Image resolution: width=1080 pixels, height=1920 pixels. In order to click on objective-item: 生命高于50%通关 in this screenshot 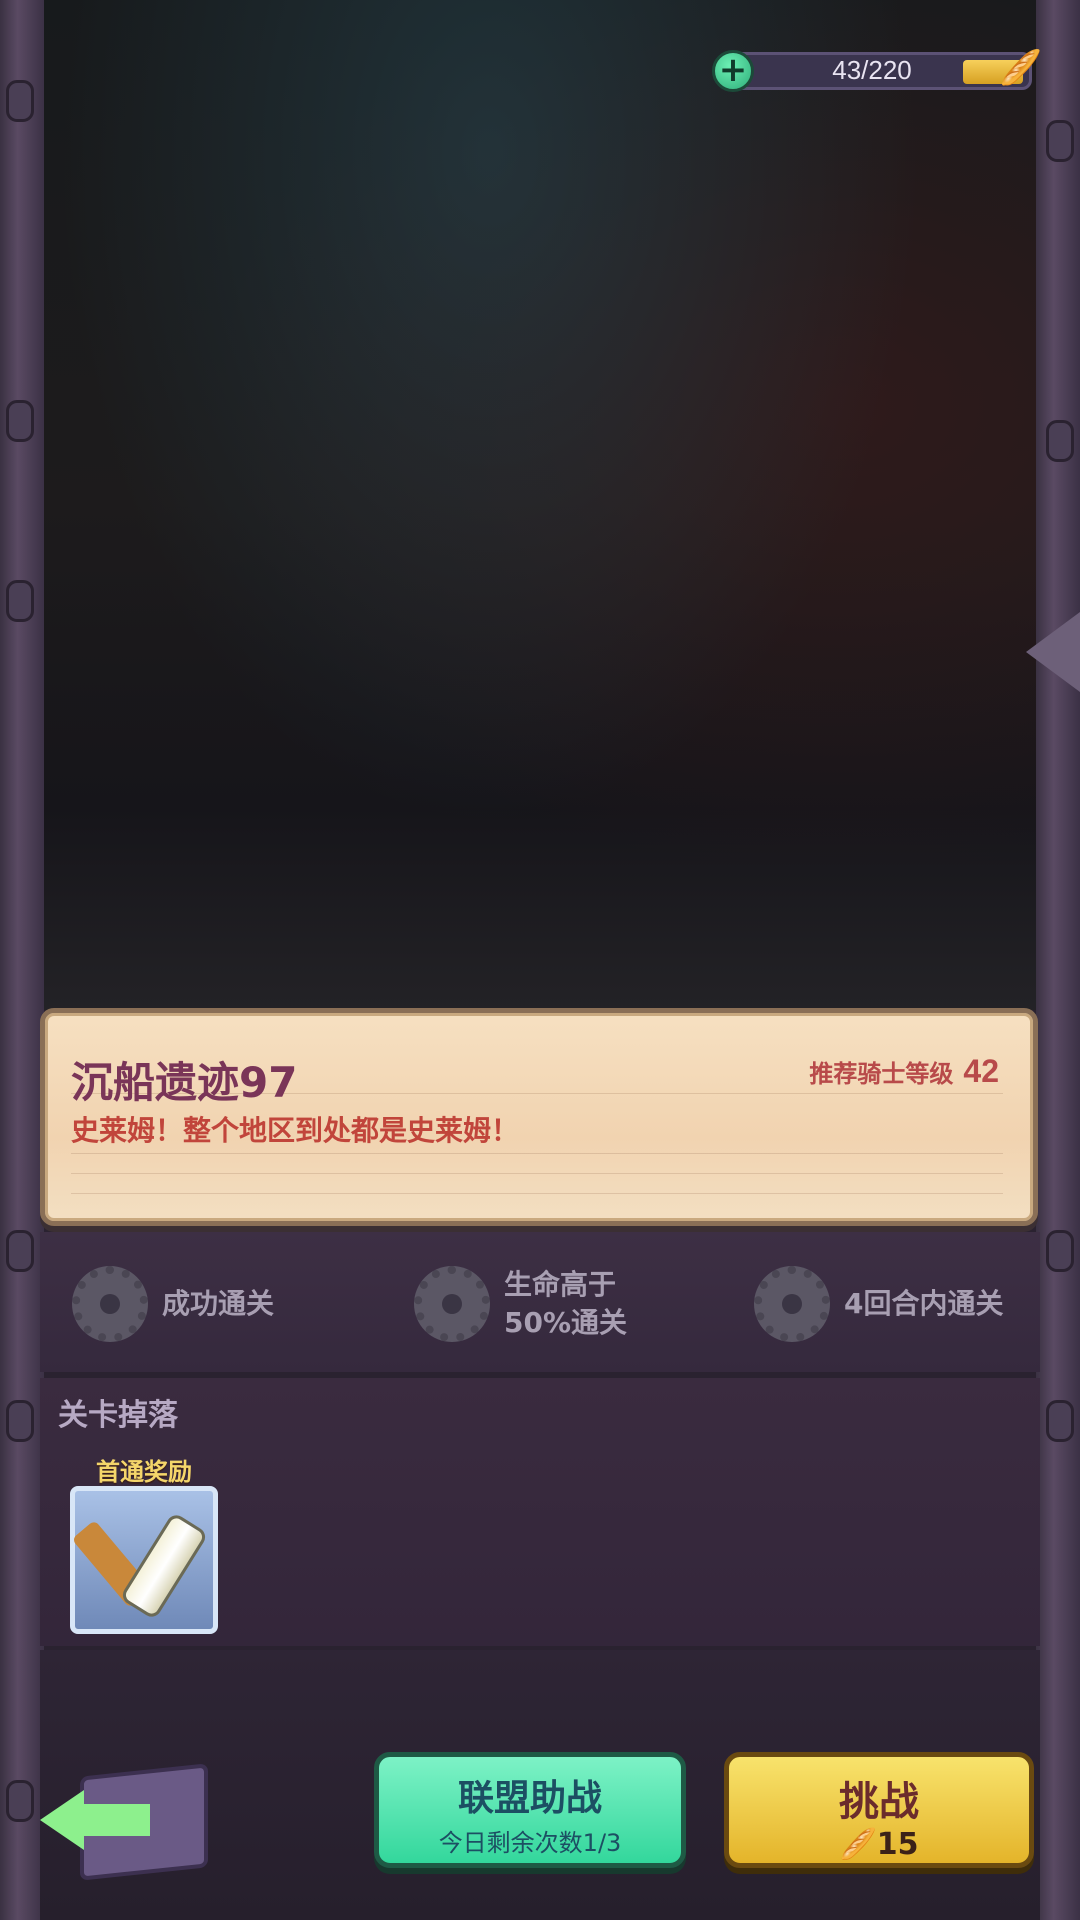, I will do `click(544, 1304)`.